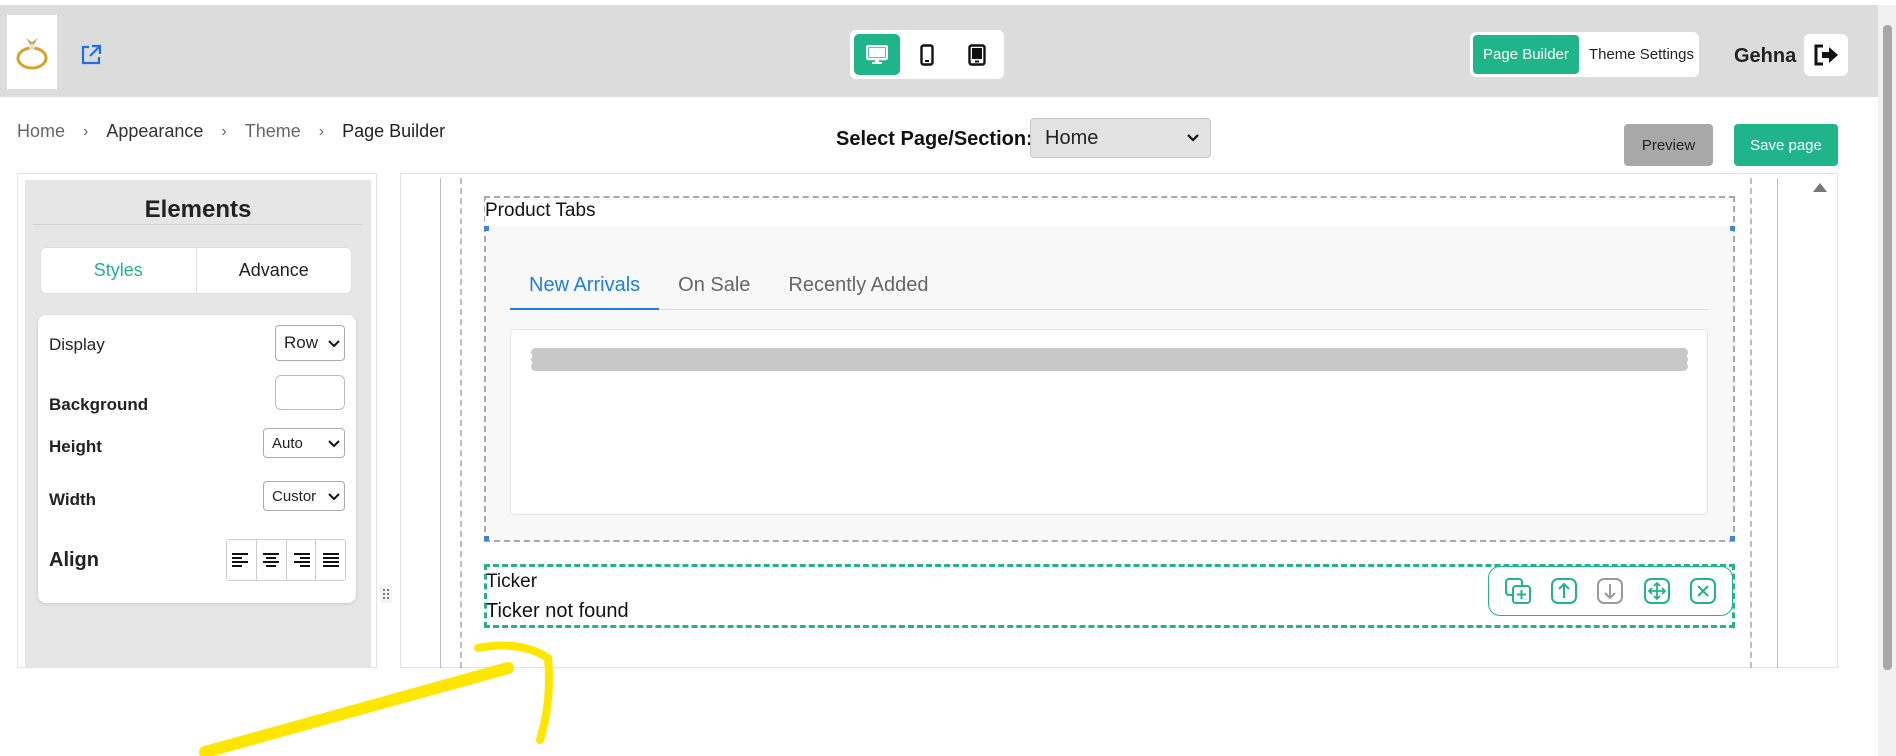 Image resolution: width=1896 pixels, height=756 pixels. What do you see at coordinates (99, 404) in the screenshot?
I see `background-label: Background` at bounding box center [99, 404].